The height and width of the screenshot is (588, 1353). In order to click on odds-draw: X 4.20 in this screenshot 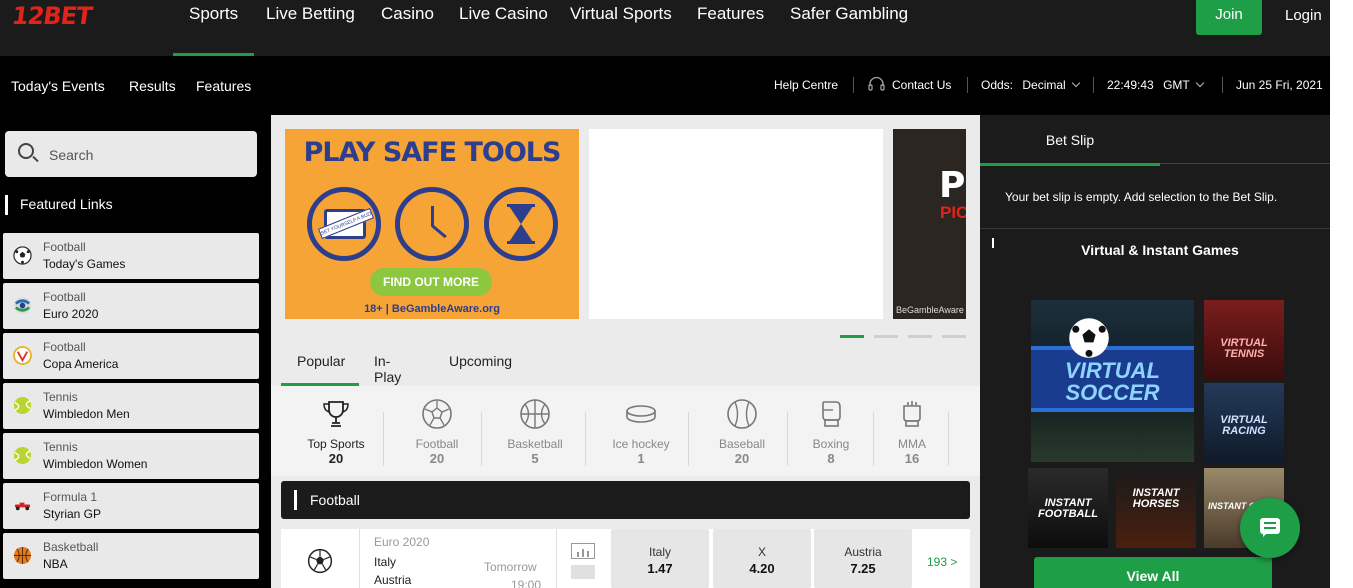, I will do `click(762, 558)`.